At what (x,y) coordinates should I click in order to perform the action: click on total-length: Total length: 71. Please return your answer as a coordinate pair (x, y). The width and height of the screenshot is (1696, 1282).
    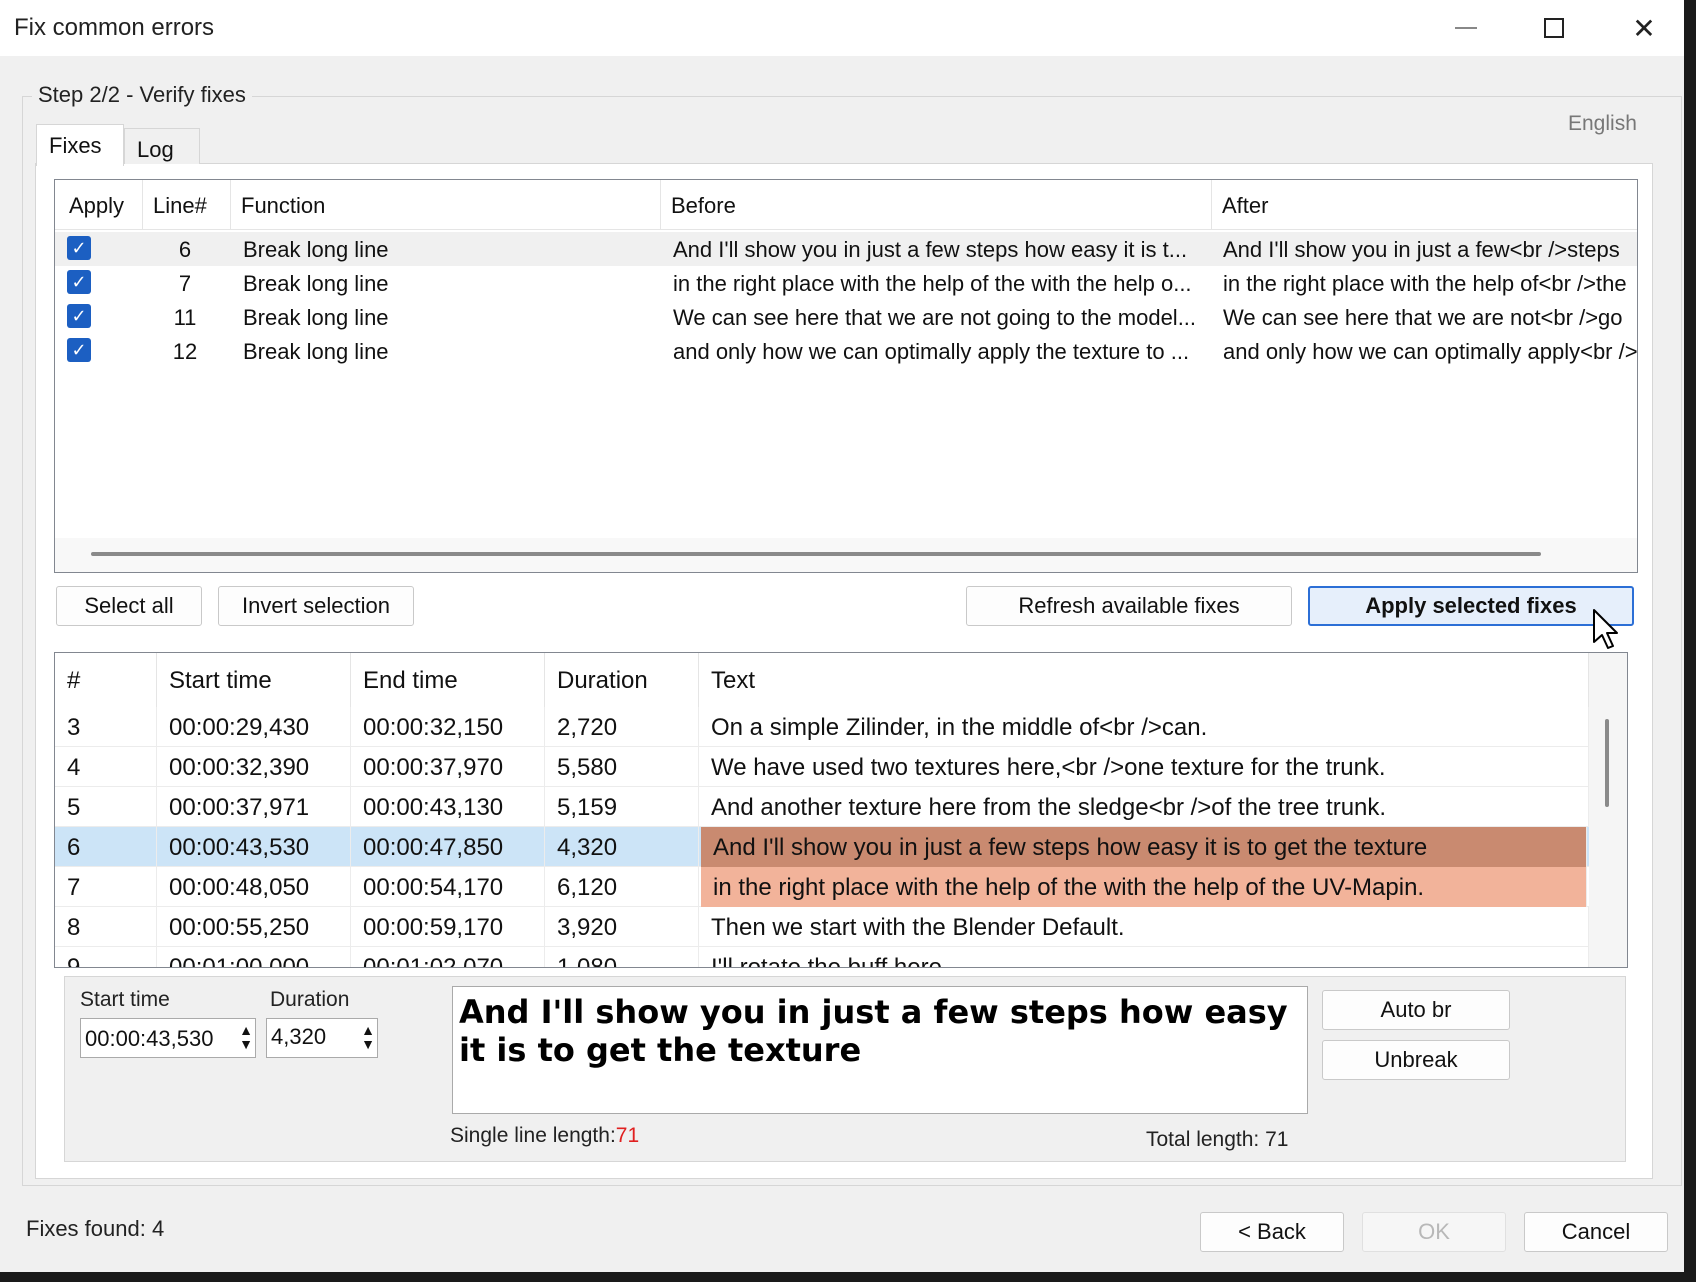
    Looking at the image, I should click on (1217, 1139).